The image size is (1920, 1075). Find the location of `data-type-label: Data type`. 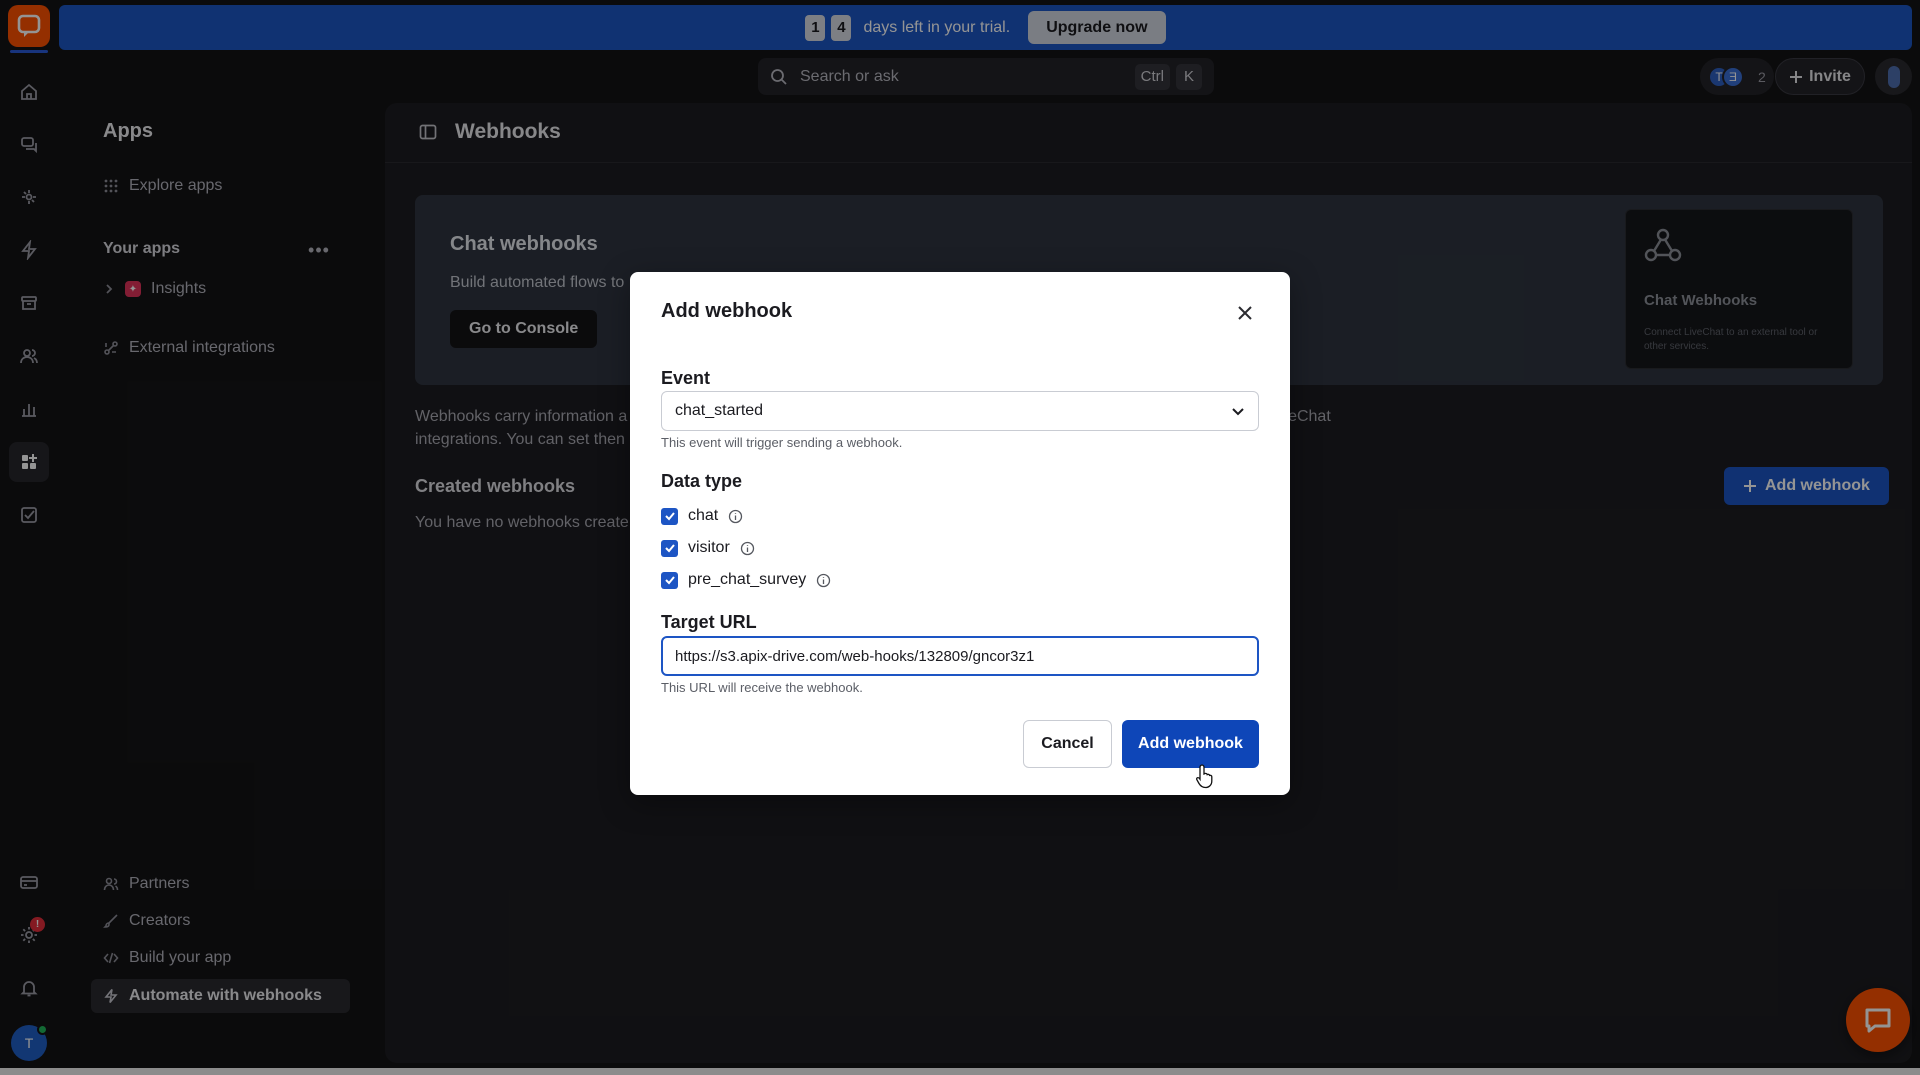

data-type-label: Data type is located at coordinates (702, 481).